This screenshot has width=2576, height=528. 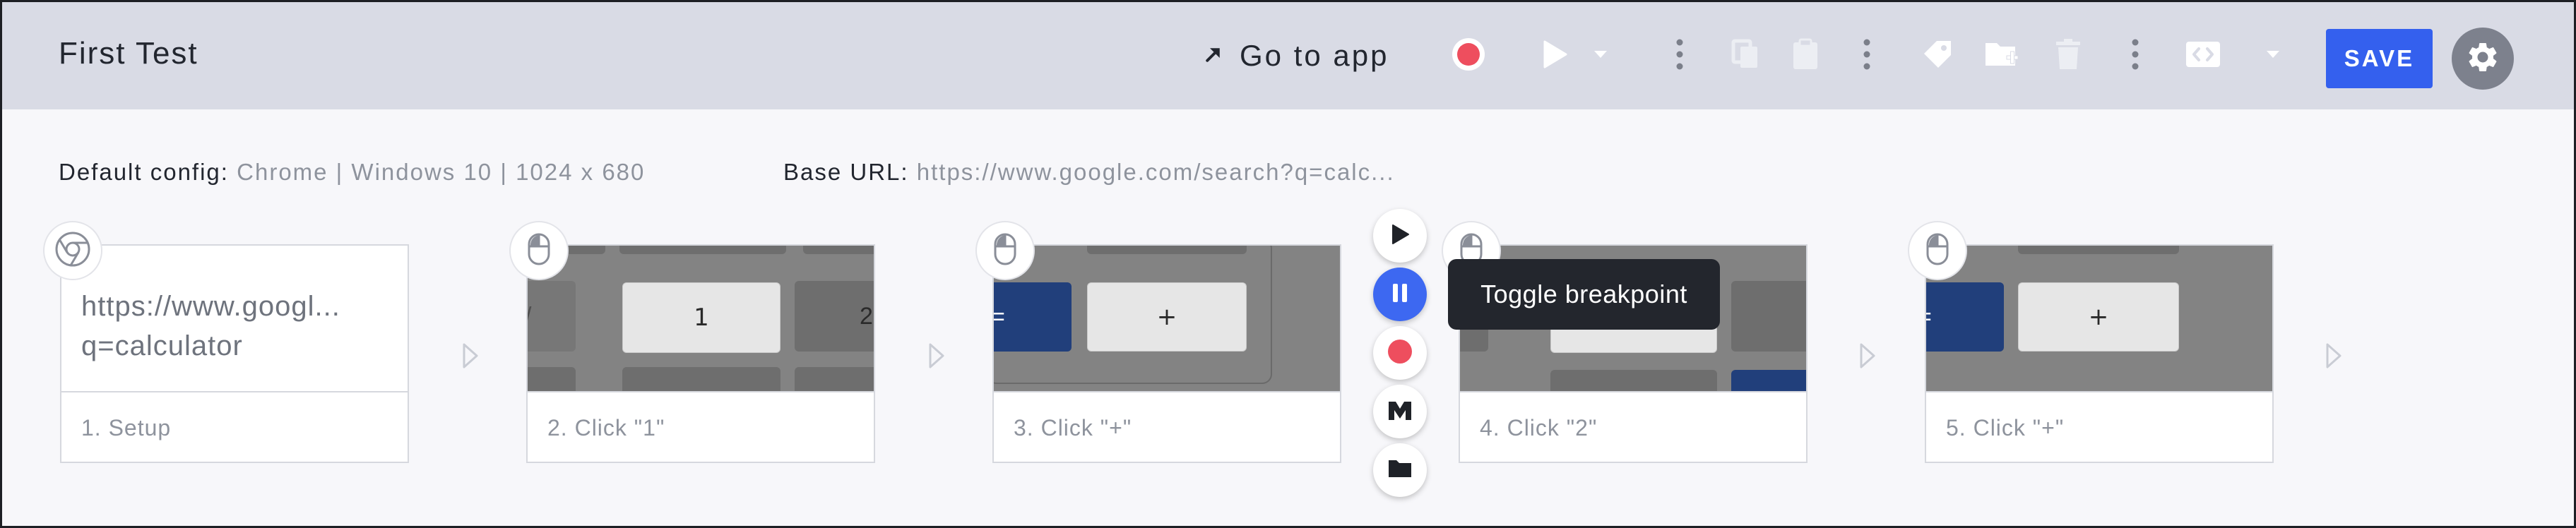 What do you see at coordinates (1965, 317) in the screenshot?
I see `key-equals: =` at bounding box center [1965, 317].